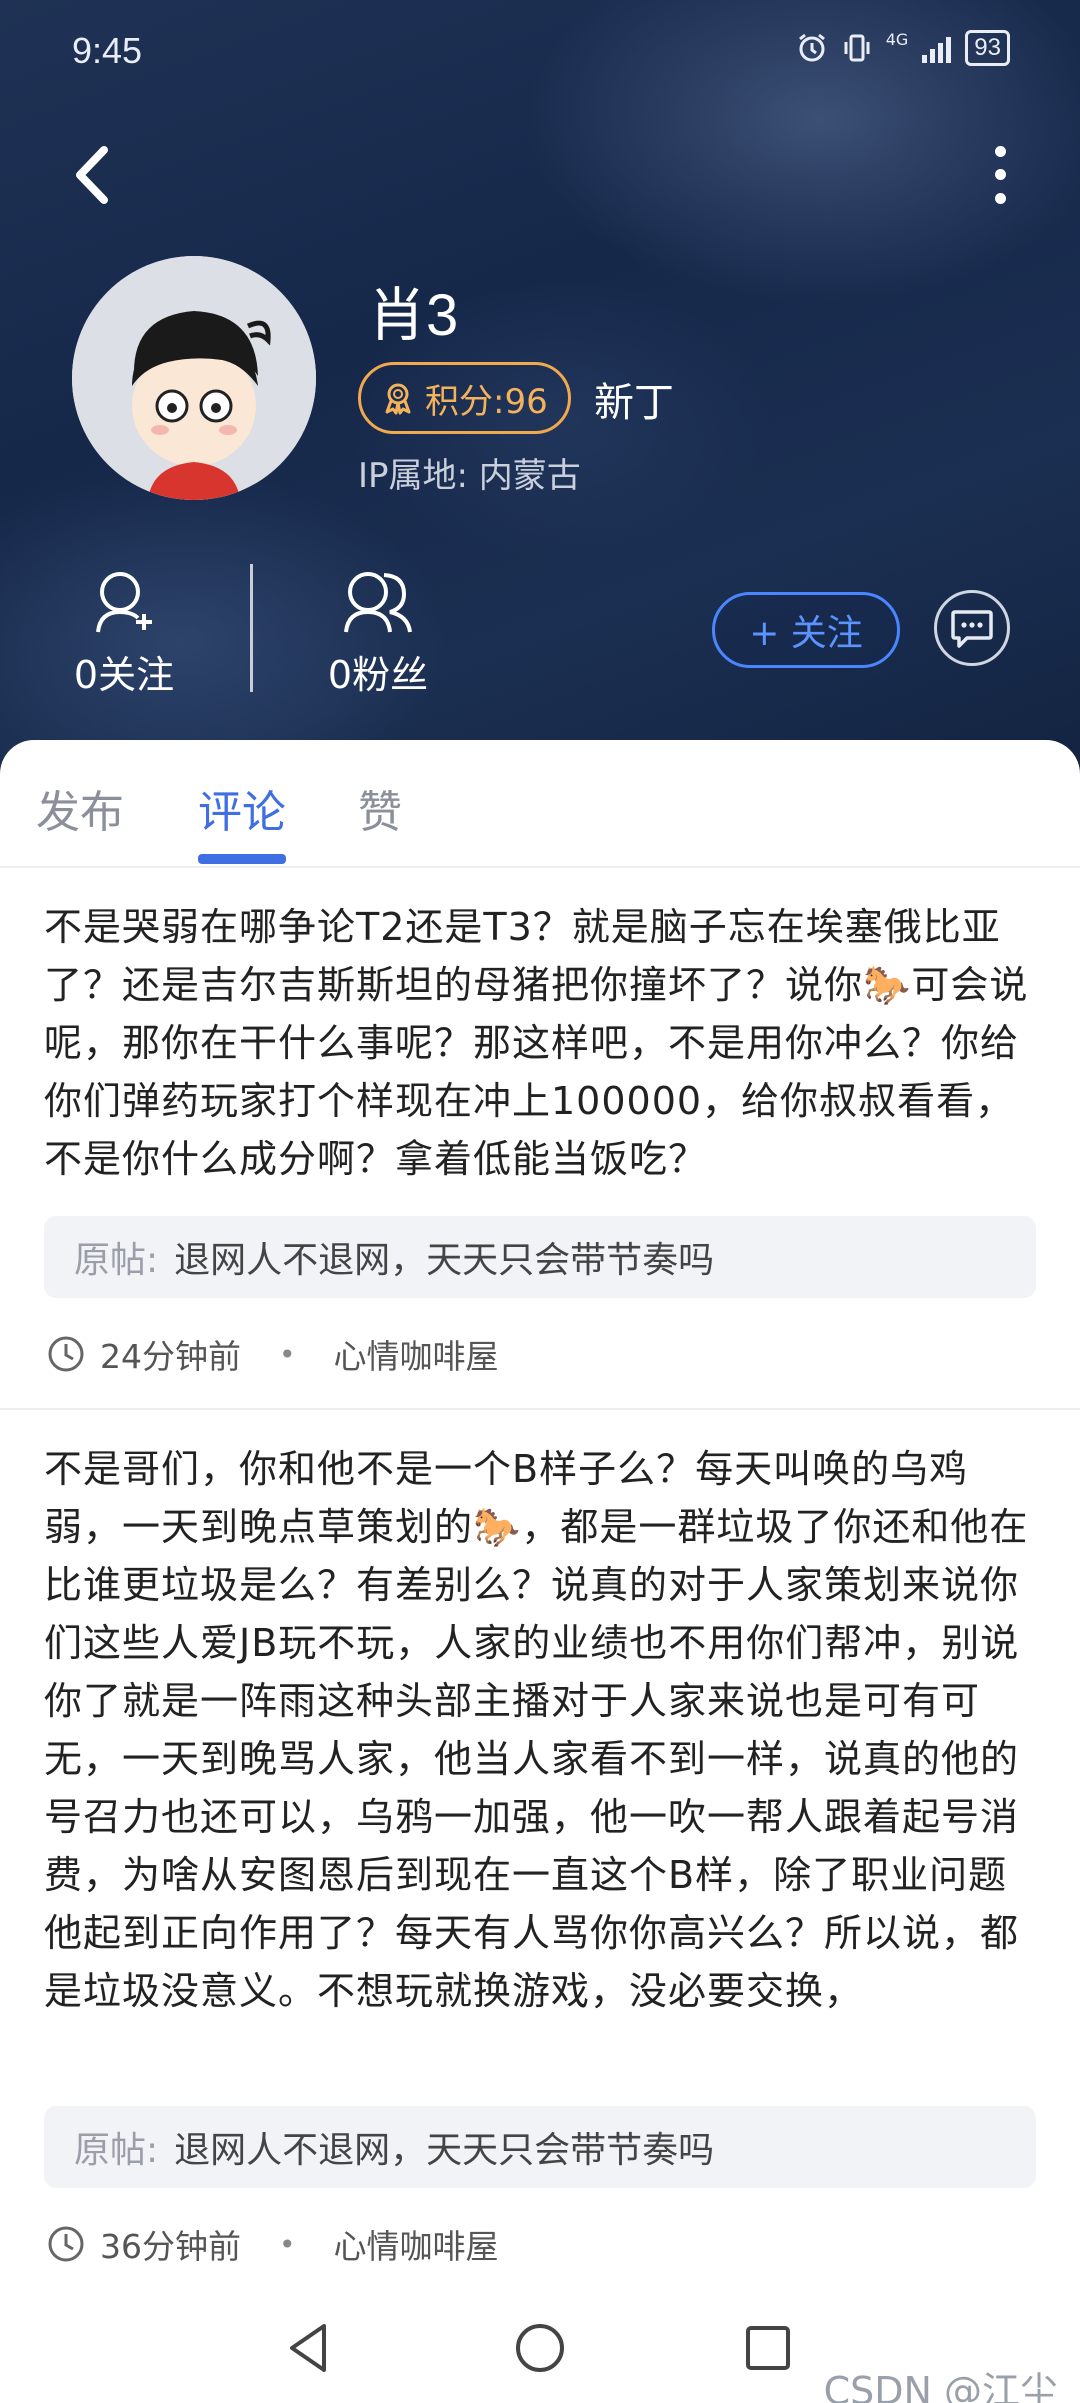  I want to click on back-button, so click(92, 175).